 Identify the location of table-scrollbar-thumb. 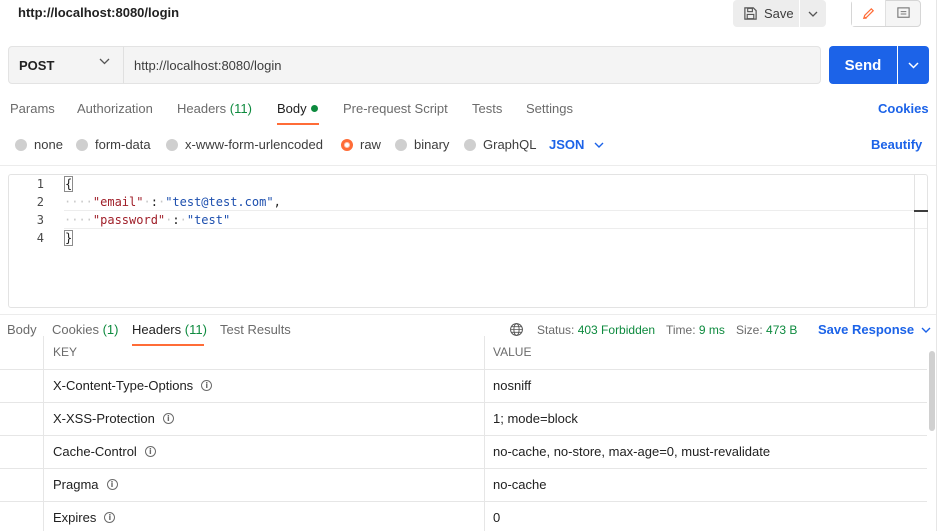
(932, 391).